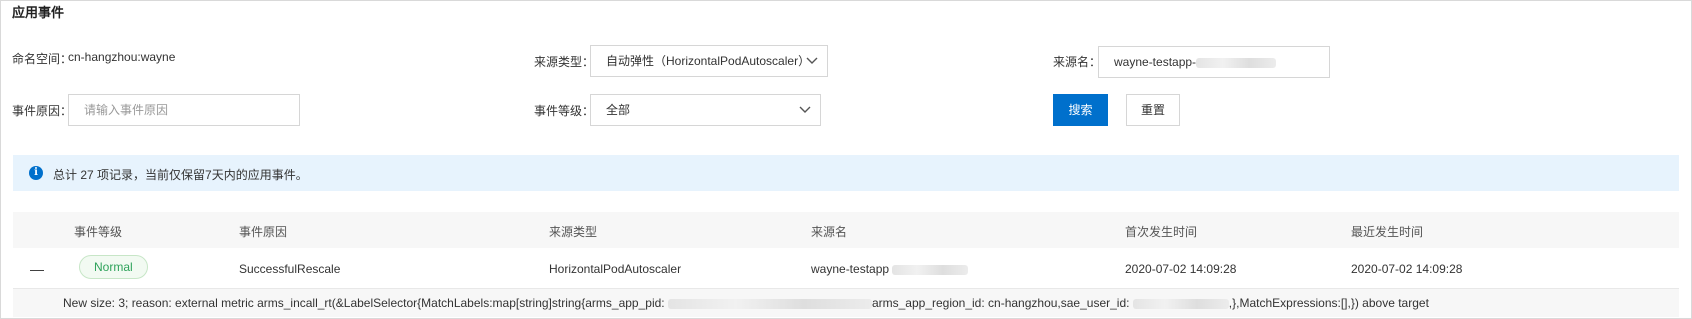  I want to click on detail-part: ,},MatchExpressions:[],}) above target, so click(1328, 303).